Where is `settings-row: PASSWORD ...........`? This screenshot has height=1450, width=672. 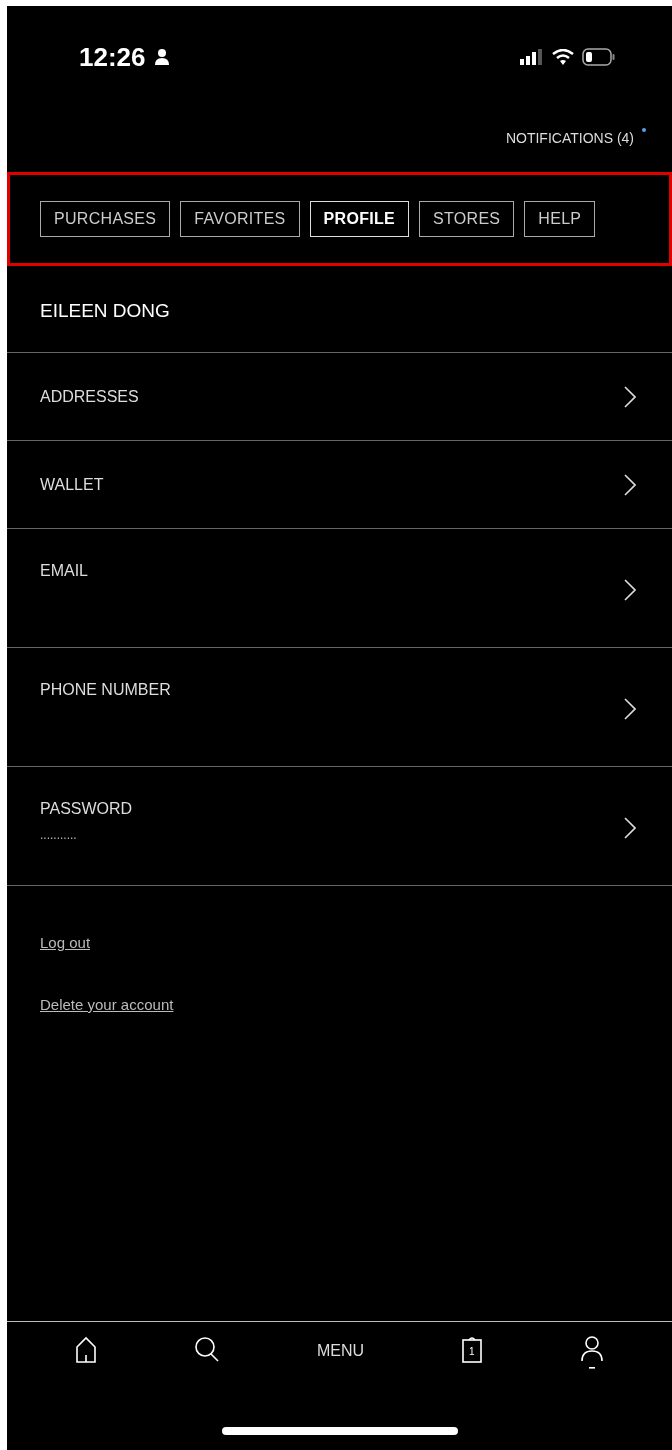
settings-row: PASSWORD ........... is located at coordinates (339, 826).